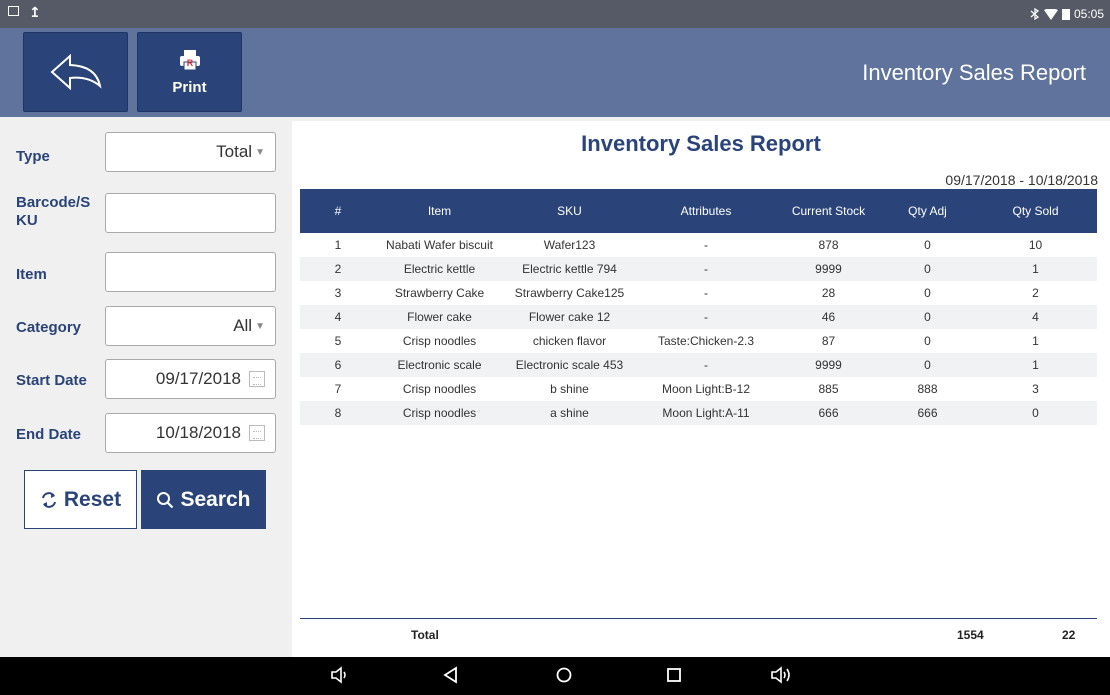 The height and width of the screenshot is (695, 1110). What do you see at coordinates (782, 675) in the screenshot?
I see `volume-up-icon` at bounding box center [782, 675].